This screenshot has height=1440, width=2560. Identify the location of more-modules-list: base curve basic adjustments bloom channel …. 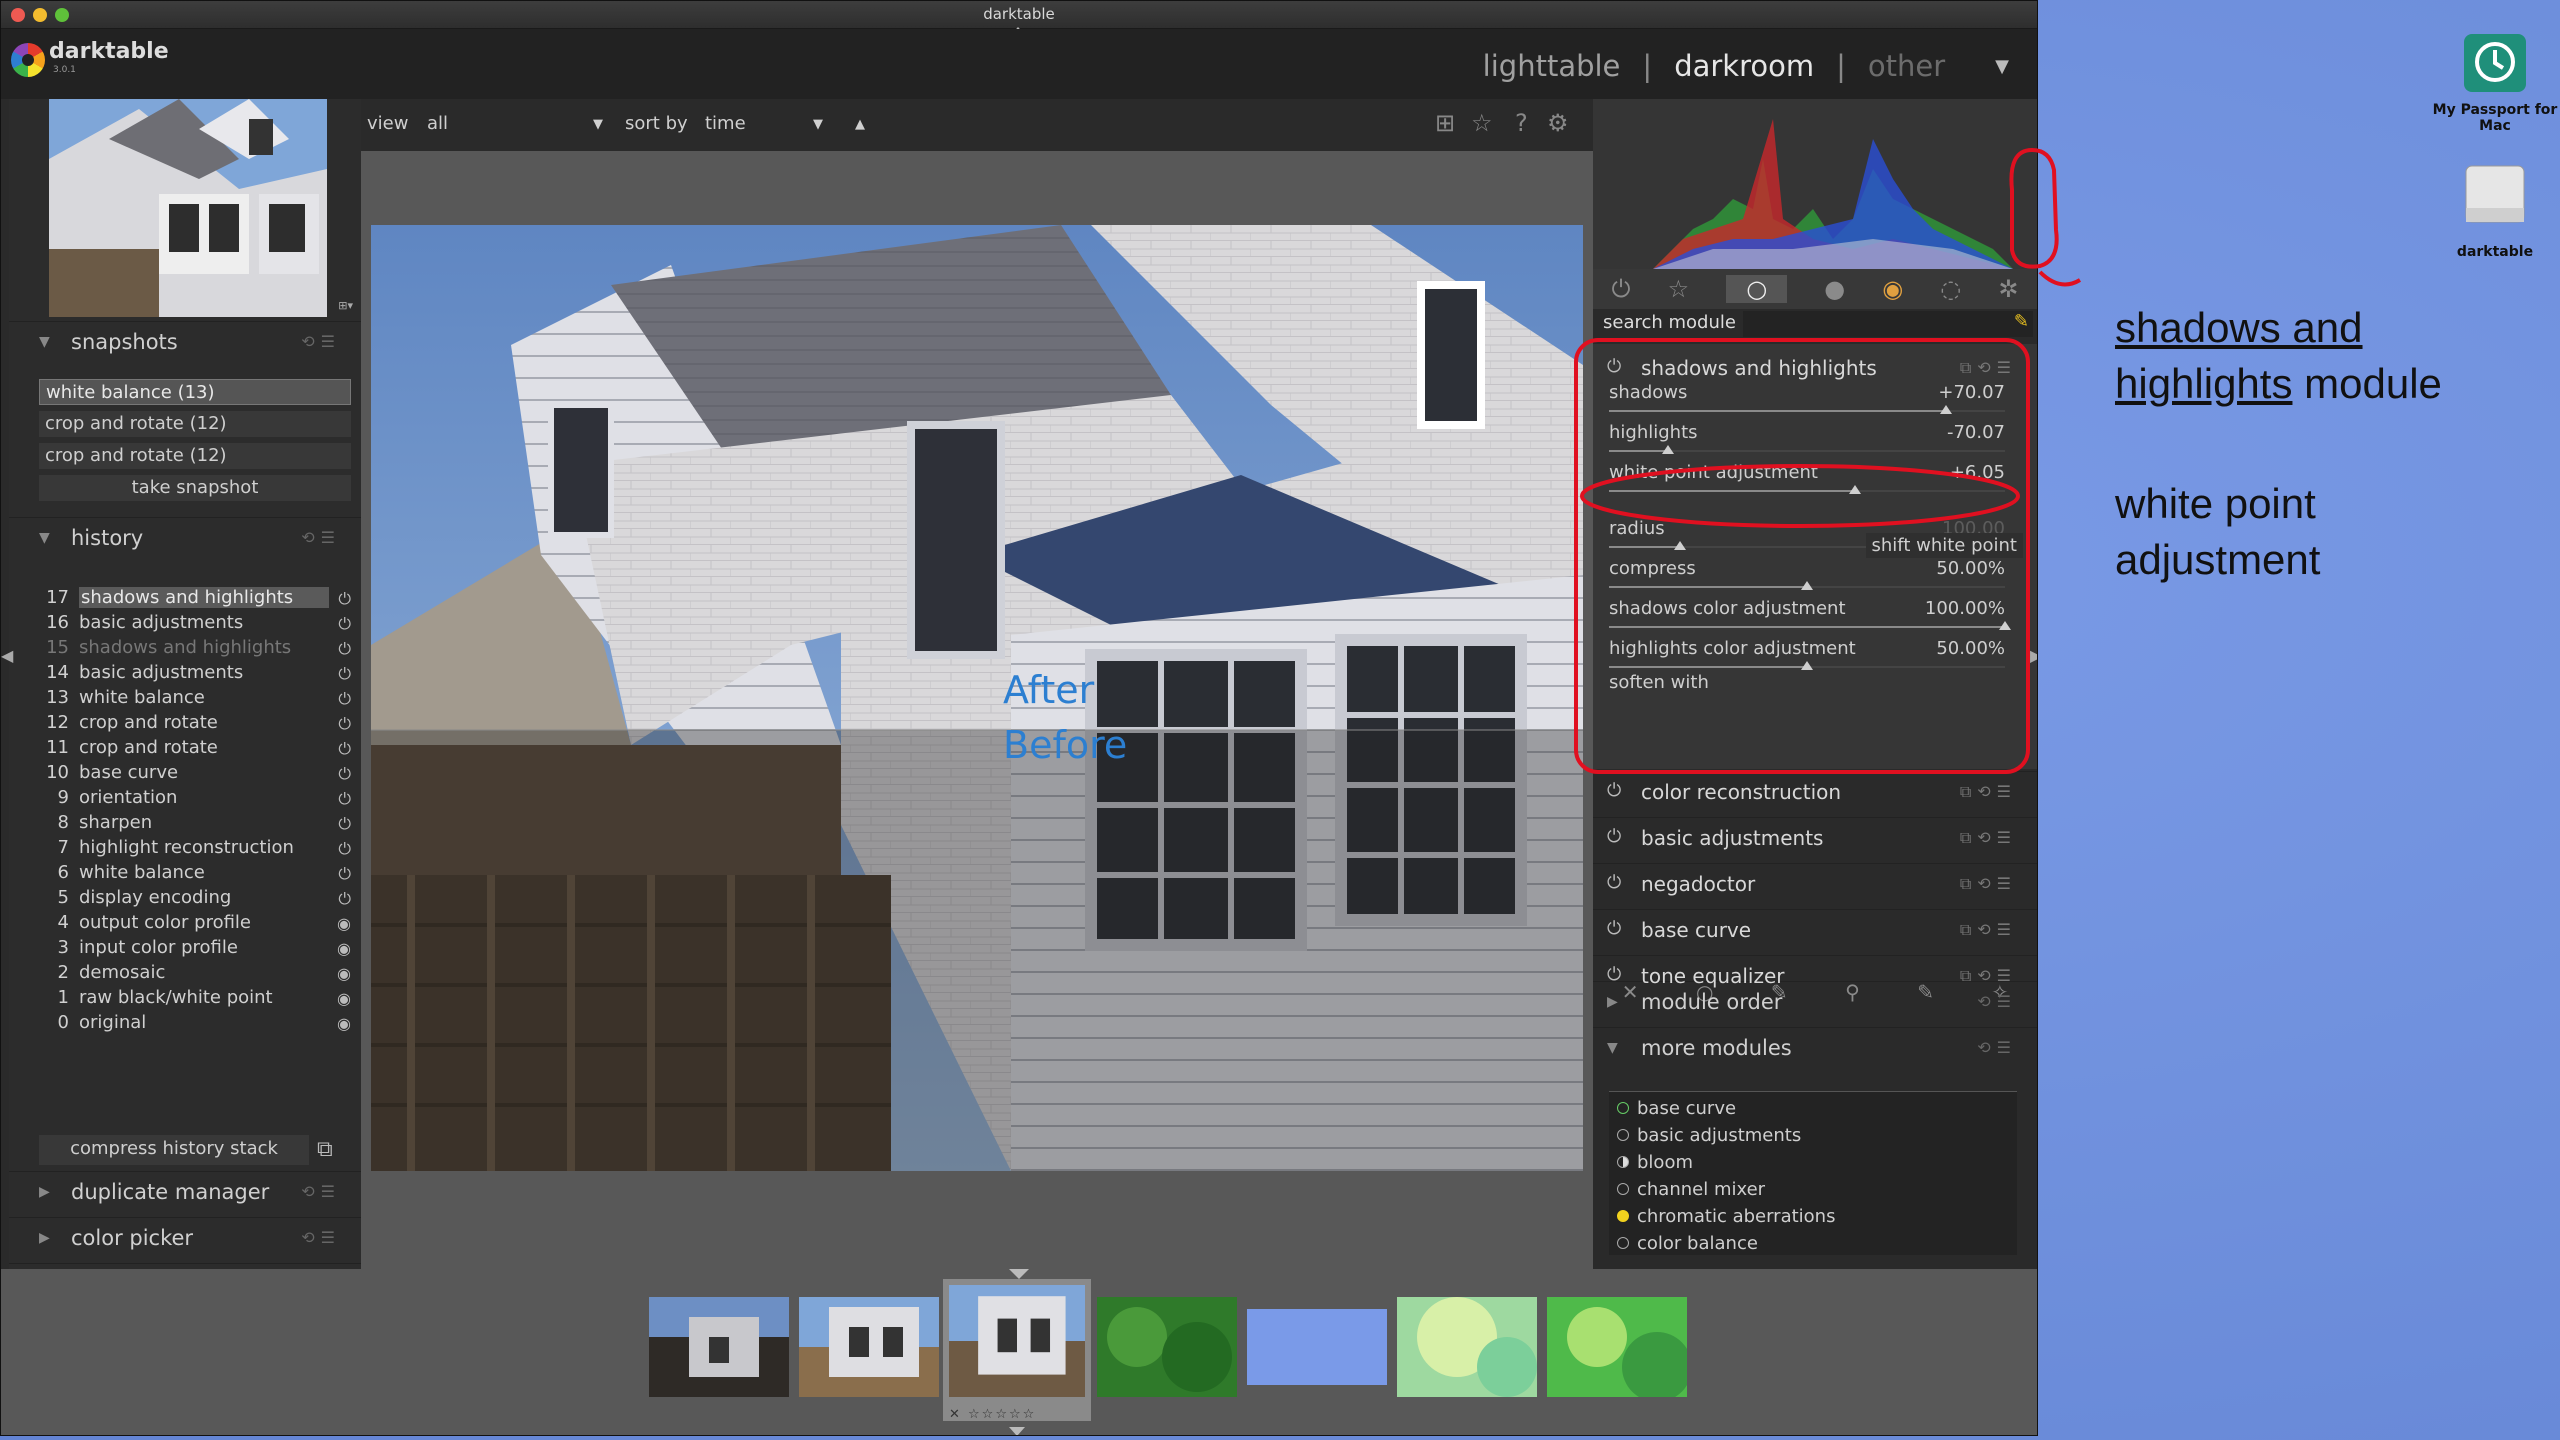
(1813, 1173).